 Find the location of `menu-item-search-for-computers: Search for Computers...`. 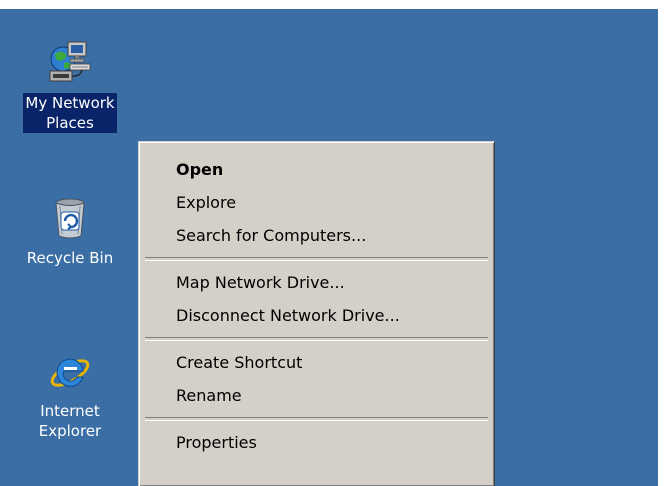

menu-item-search-for-computers: Search for Computers... is located at coordinates (316, 235).